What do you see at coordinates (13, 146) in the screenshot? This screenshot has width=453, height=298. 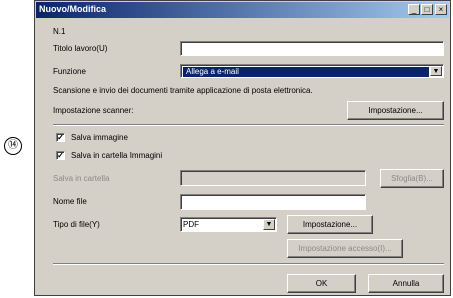 I see `step-number-marker: ⑭` at bounding box center [13, 146].